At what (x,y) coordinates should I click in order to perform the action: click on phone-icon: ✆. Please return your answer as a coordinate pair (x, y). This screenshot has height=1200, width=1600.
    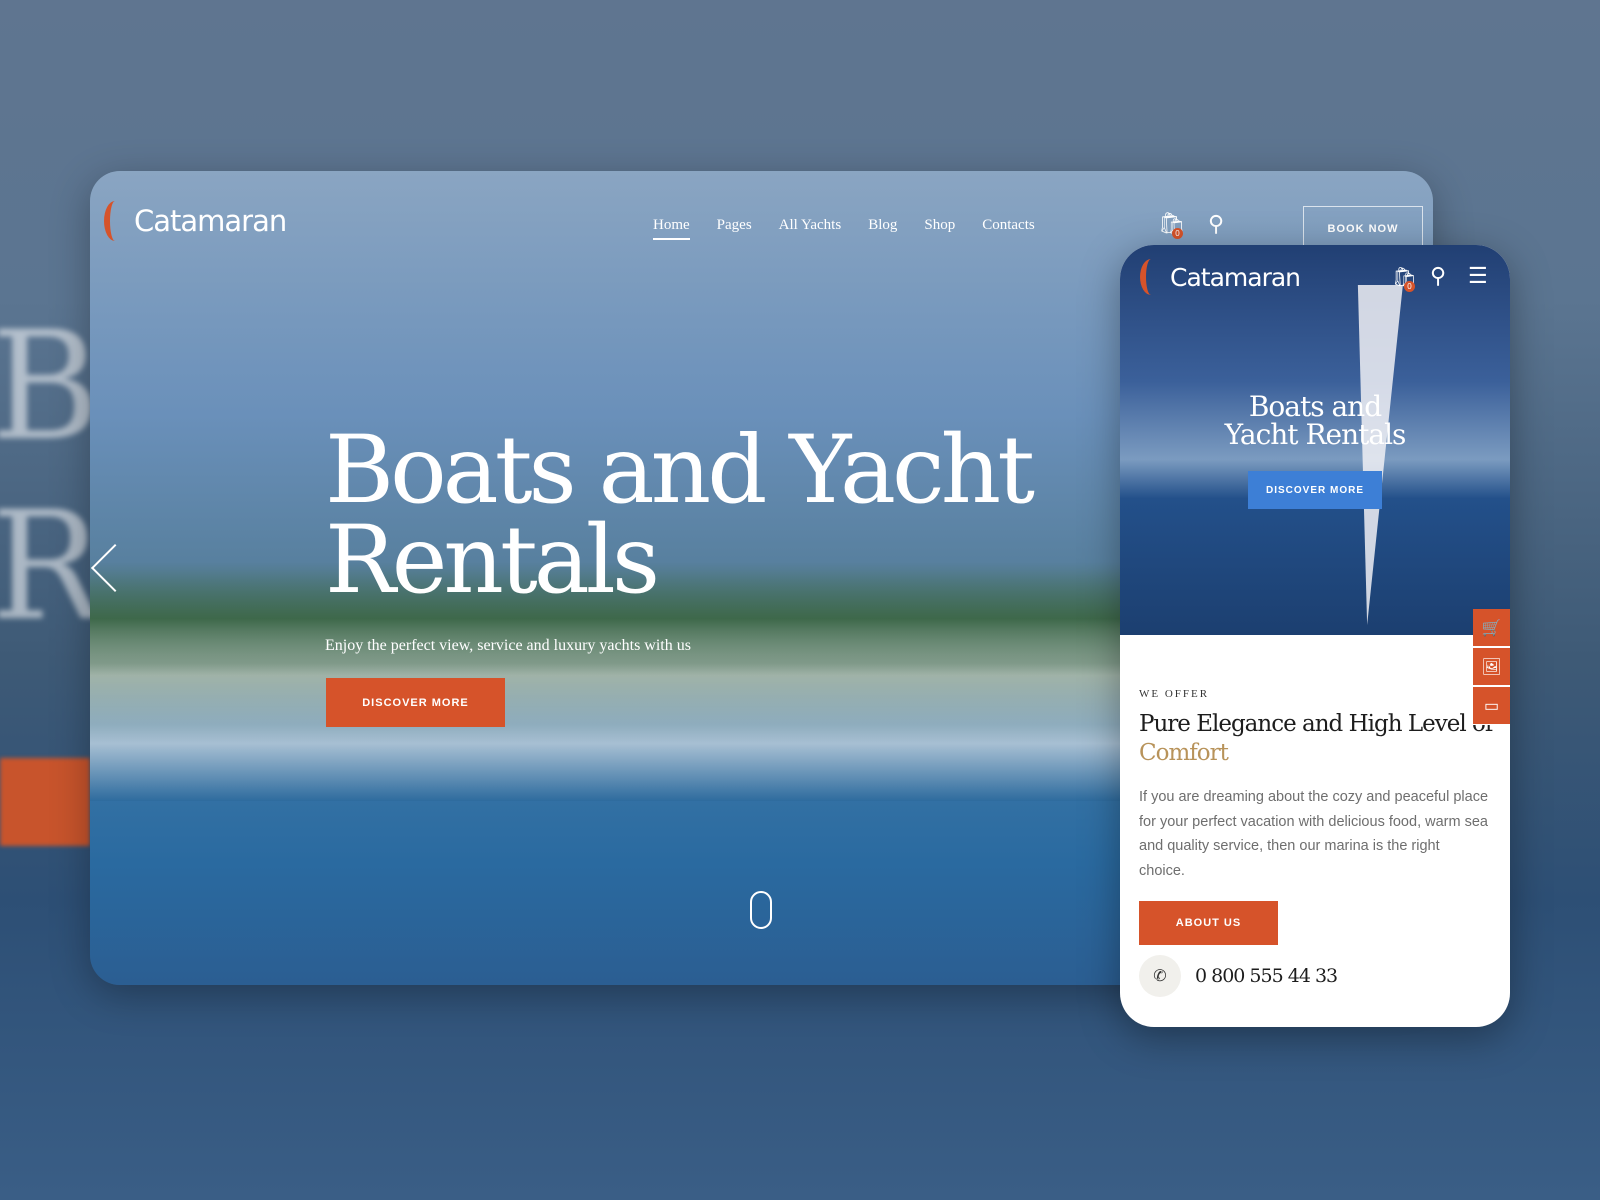
    Looking at the image, I should click on (1160, 976).